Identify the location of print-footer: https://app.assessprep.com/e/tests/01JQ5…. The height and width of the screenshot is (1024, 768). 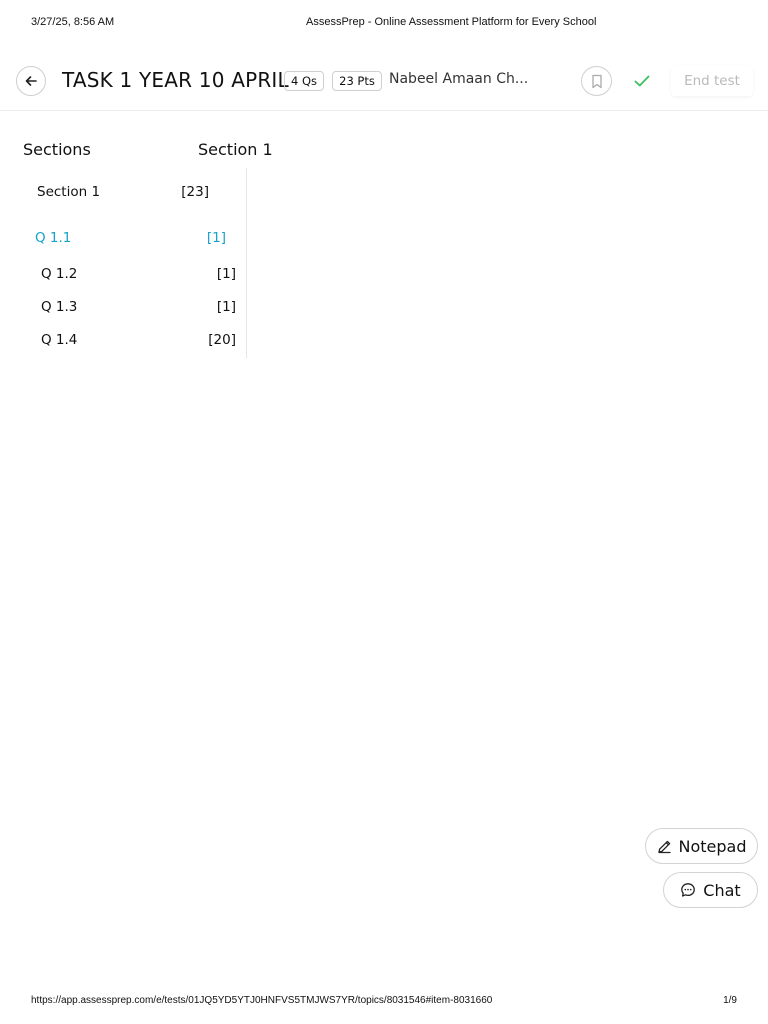
(384, 1002).